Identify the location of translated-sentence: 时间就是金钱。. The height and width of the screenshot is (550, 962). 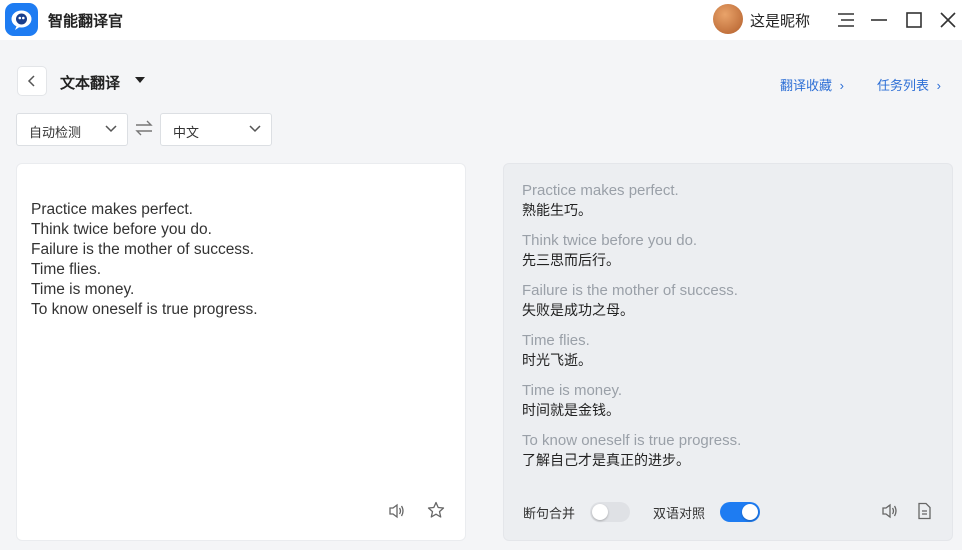
(571, 410).